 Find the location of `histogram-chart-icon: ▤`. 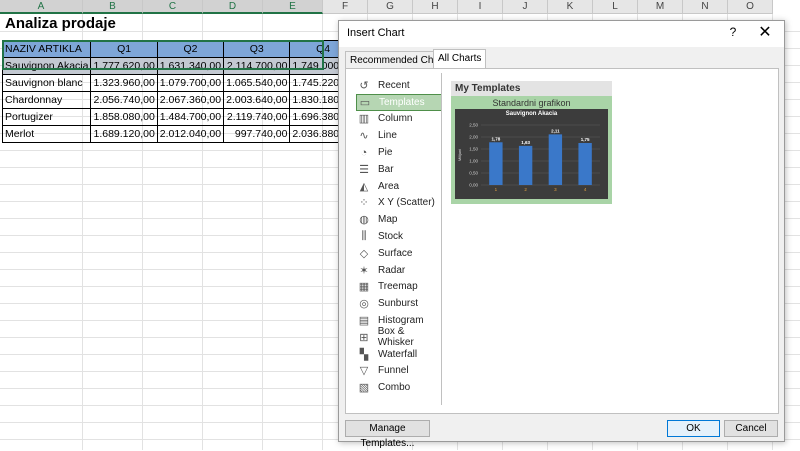

histogram-chart-icon: ▤ is located at coordinates (364, 321).